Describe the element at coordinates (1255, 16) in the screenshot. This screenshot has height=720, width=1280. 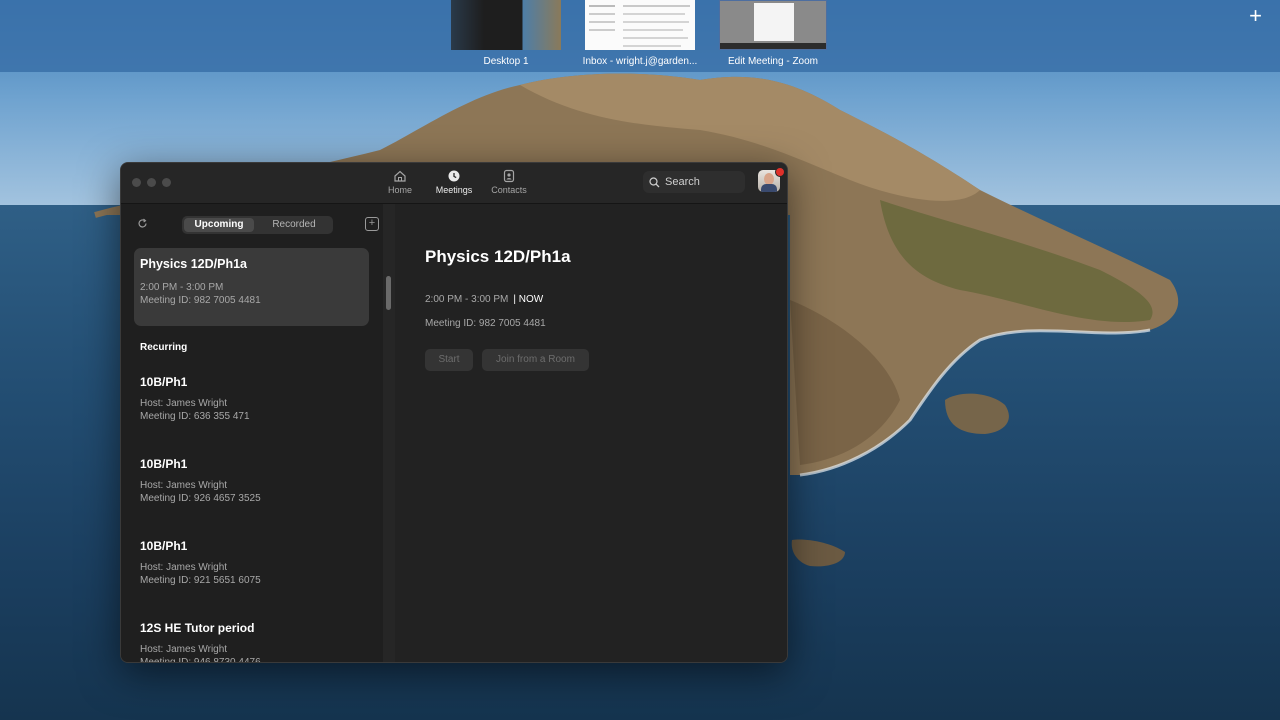
I see `add-space-button: +` at that location.